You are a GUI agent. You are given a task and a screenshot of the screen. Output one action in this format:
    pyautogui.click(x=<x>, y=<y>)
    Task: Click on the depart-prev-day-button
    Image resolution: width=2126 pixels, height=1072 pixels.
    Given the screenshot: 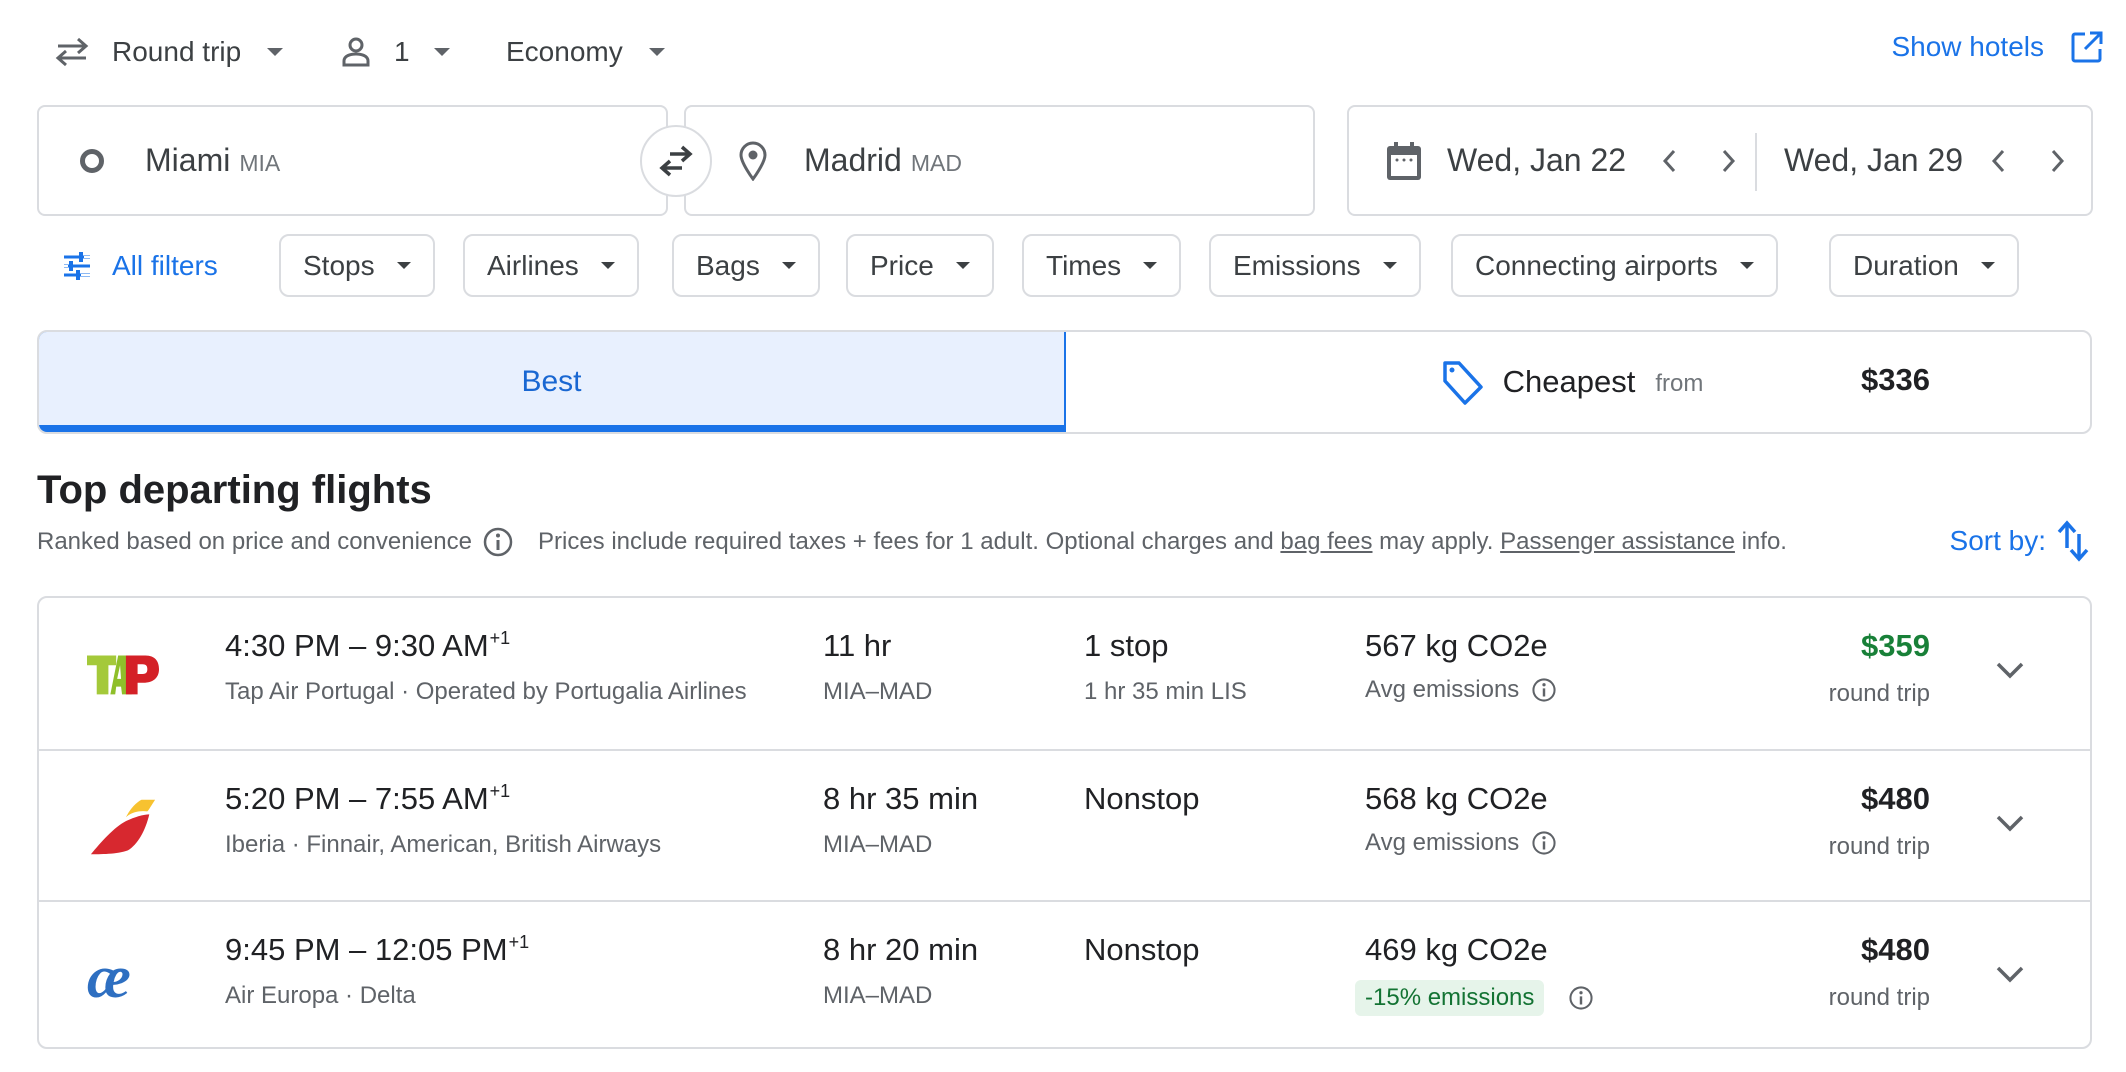 What is the action you would take?
    pyautogui.click(x=1670, y=161)
    